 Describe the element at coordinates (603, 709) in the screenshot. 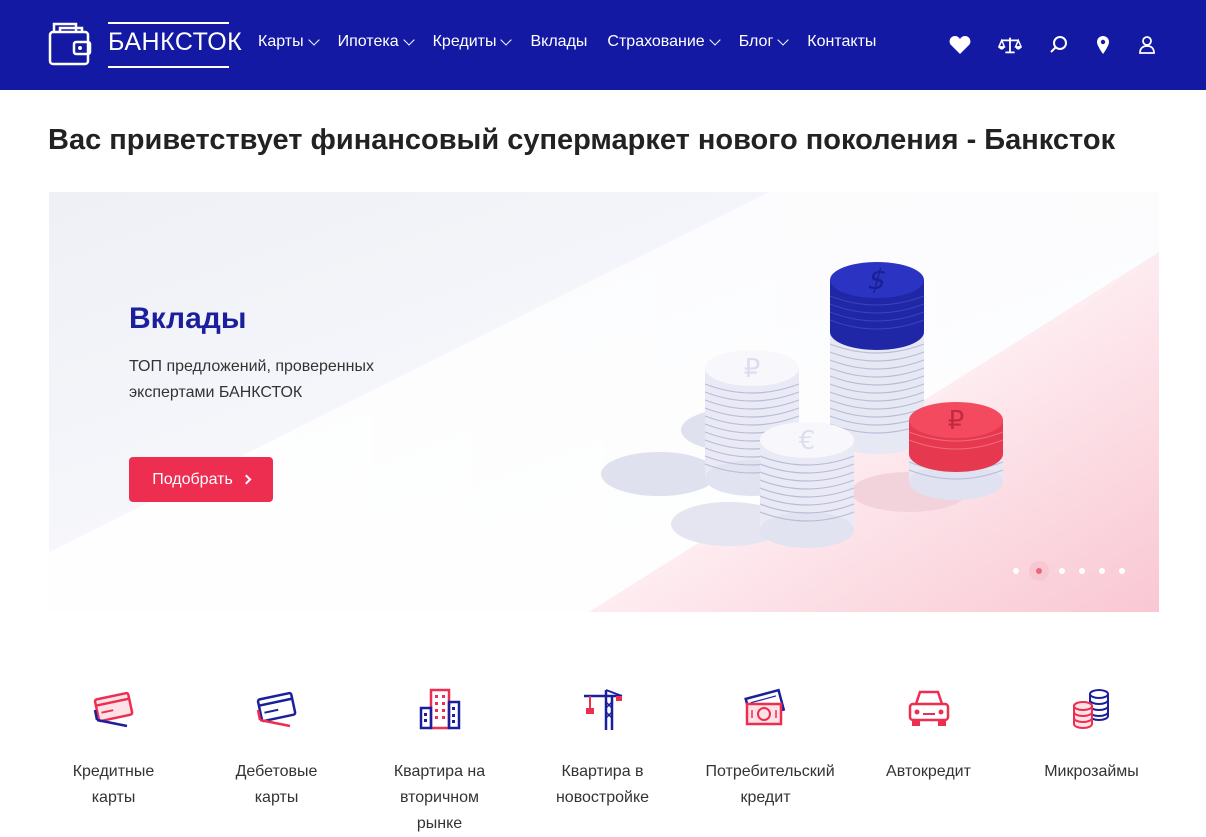

I see `crane-icon` at that location.